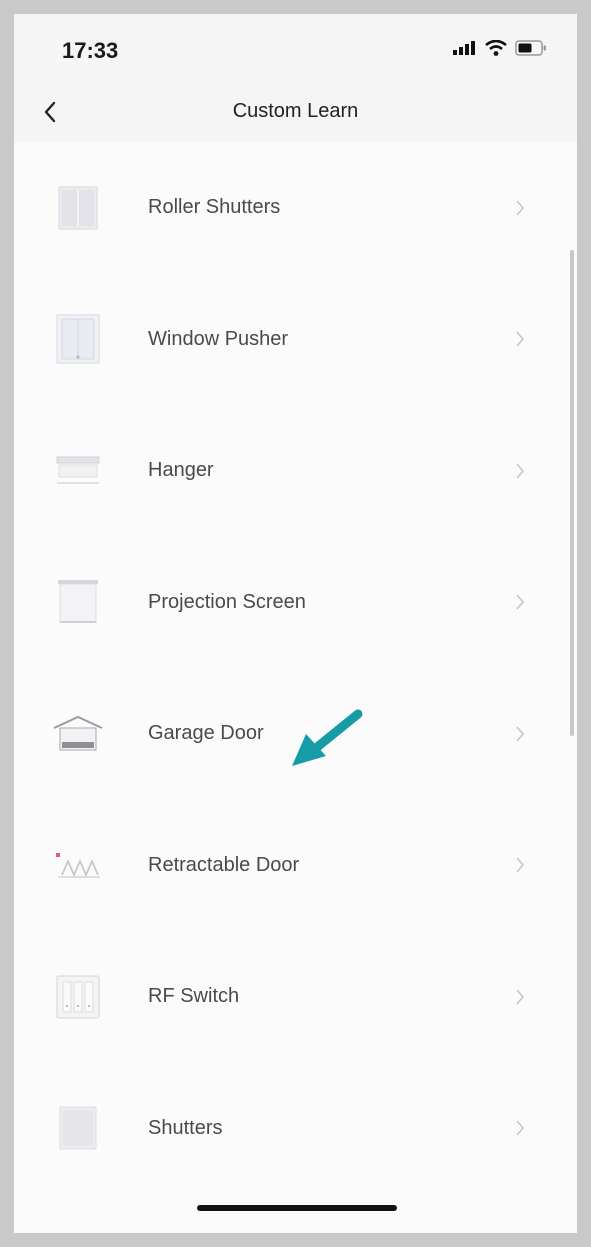 Image resolution: width=591 pixels, height=1247 pixels. I want to click on list-item-label: Projection Screen, so click(227, 601).